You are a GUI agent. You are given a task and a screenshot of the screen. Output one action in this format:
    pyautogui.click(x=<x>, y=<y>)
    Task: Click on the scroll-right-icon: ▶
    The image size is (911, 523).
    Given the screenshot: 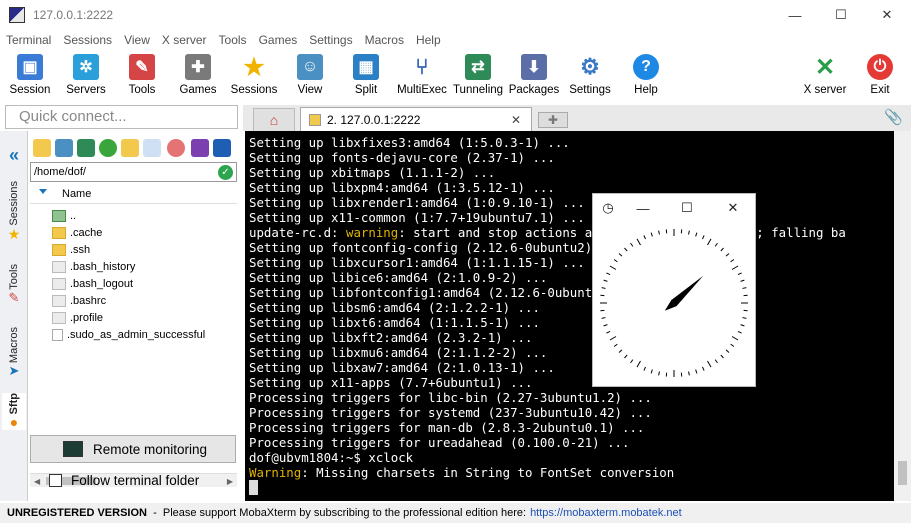 What is the action you would take?
    pyautogui.click(x=230, y=481)
    